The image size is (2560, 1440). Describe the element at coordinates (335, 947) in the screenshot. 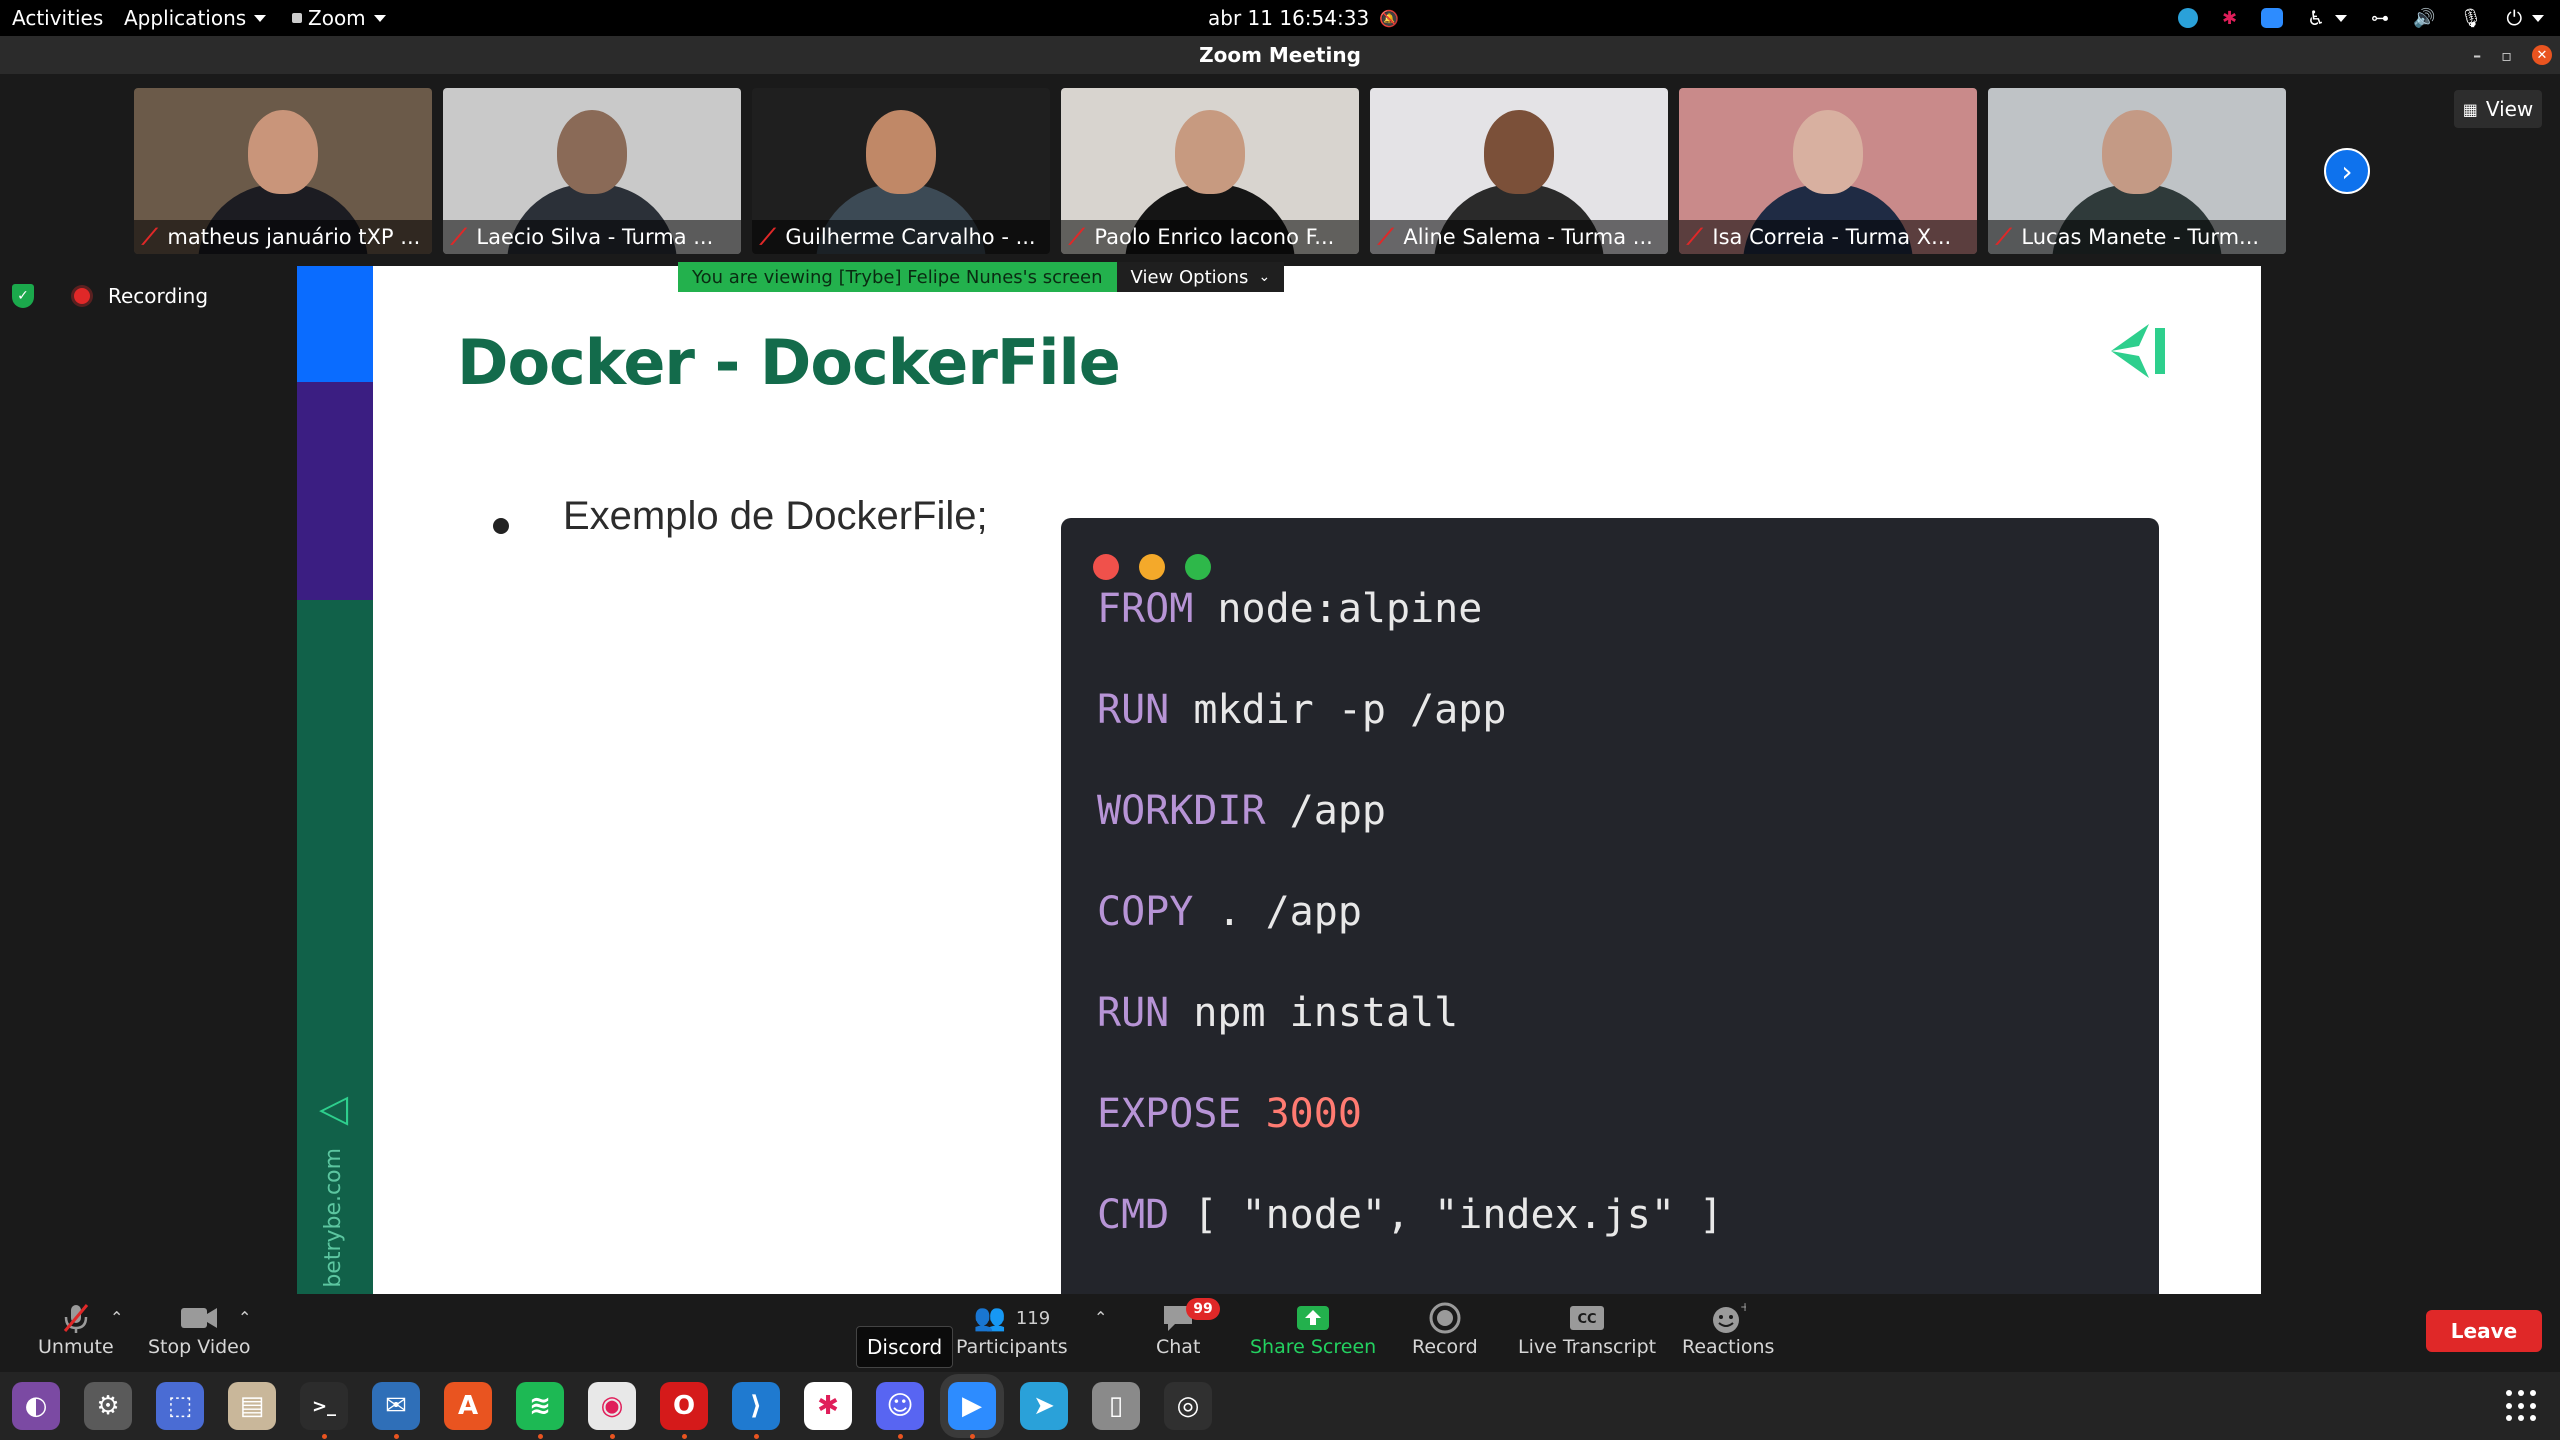

I see `stripe-green: ◁ betrybe.com` at that location.